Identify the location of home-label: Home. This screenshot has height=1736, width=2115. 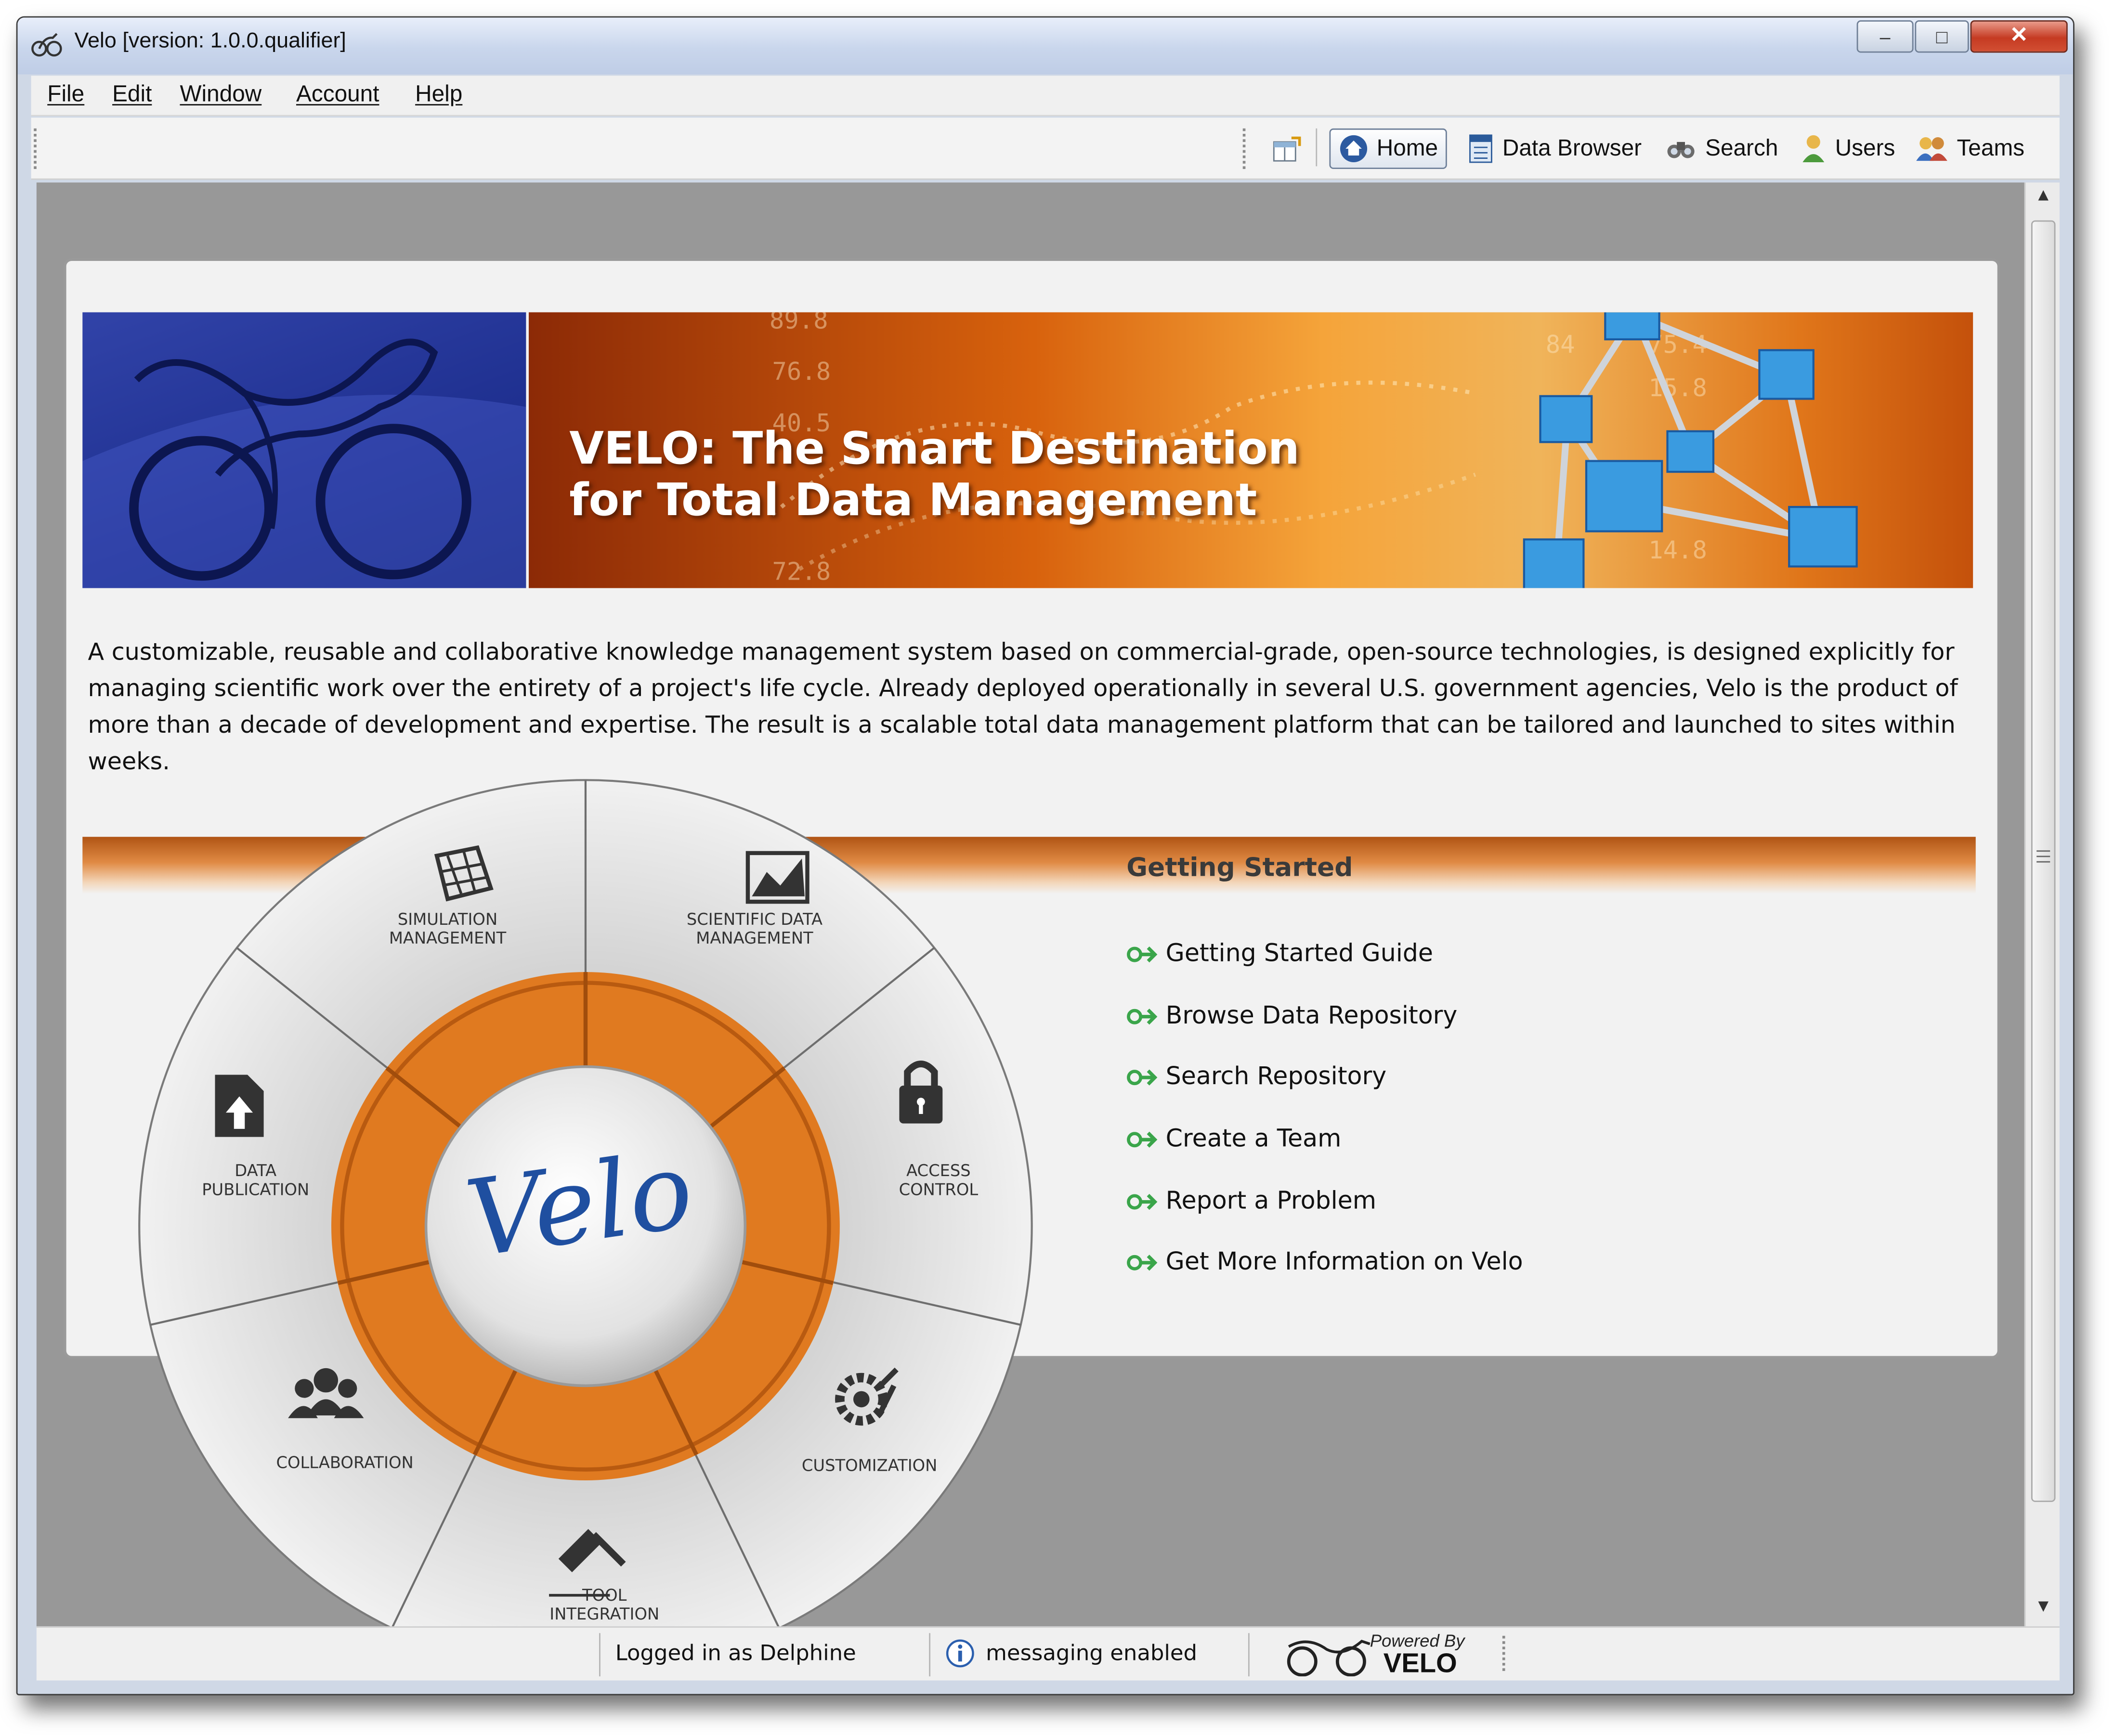
(1407, 148).